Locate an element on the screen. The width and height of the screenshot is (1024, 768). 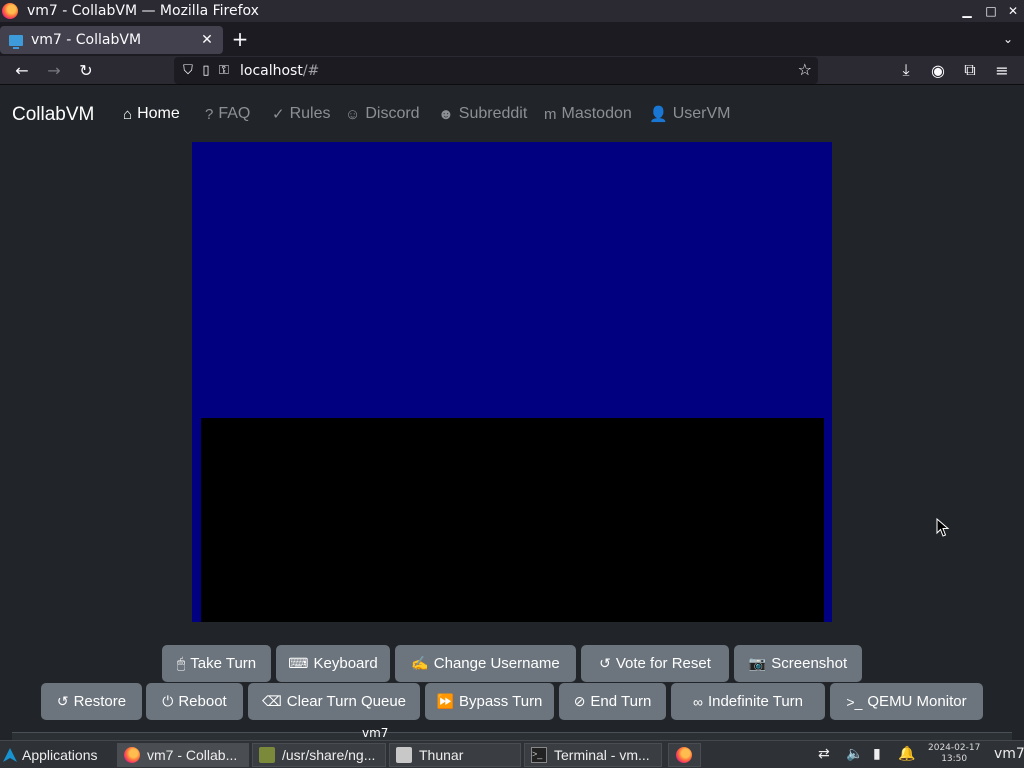
nav-mastodon: m Mastodon is located at coordinates (588, 114).